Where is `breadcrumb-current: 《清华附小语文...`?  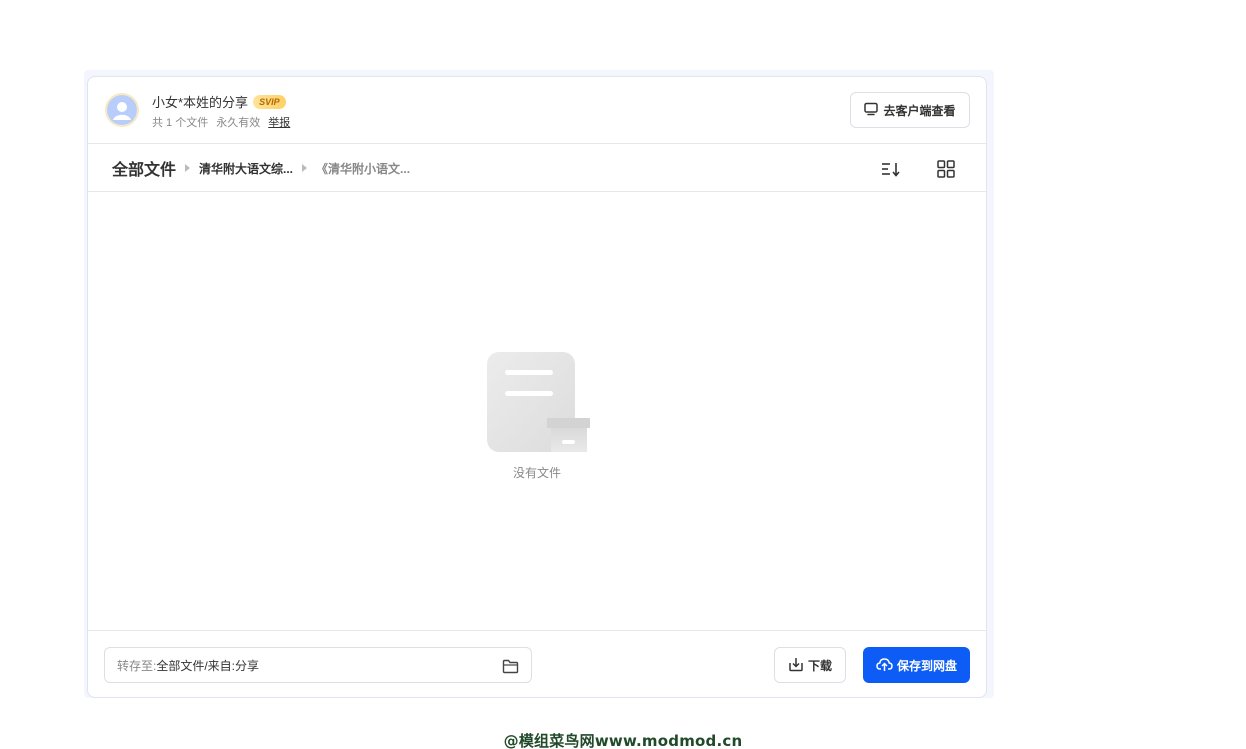
breadcrumb-current: 《清华附小语文... is located at coordinates (363, 168).